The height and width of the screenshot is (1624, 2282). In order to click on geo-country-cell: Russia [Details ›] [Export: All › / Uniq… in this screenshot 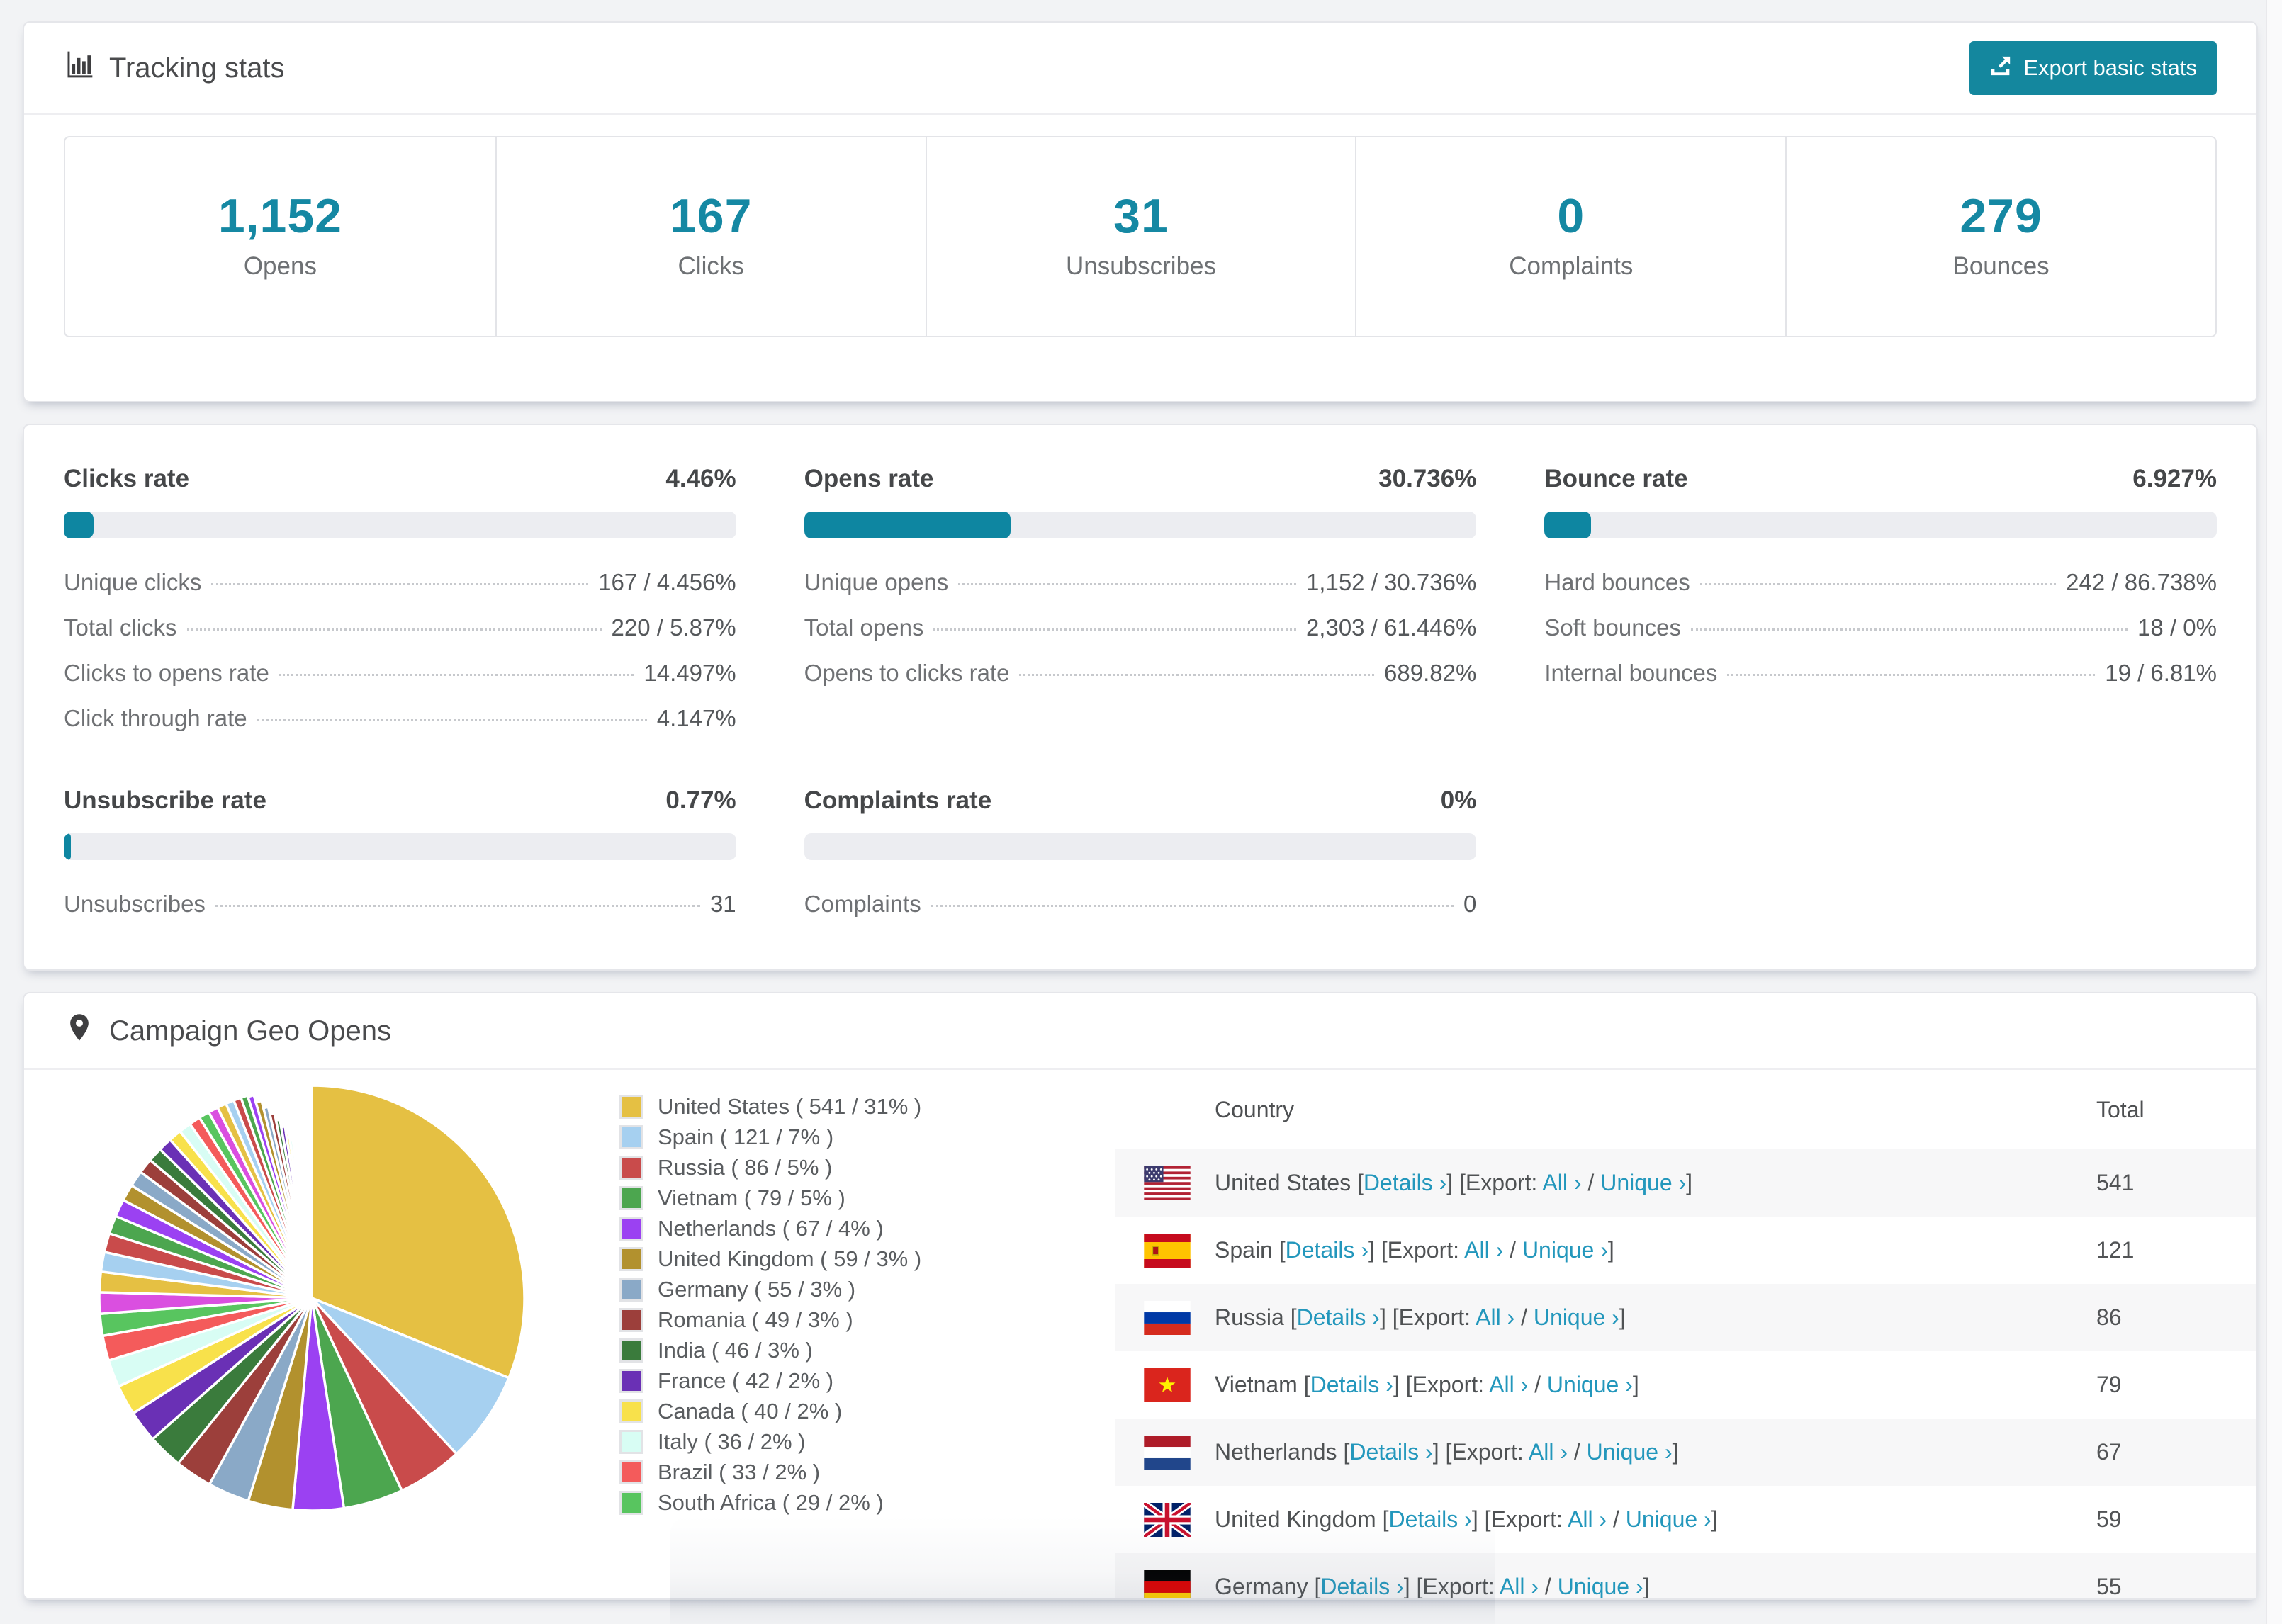, I will do `click(1656, 1318)`.